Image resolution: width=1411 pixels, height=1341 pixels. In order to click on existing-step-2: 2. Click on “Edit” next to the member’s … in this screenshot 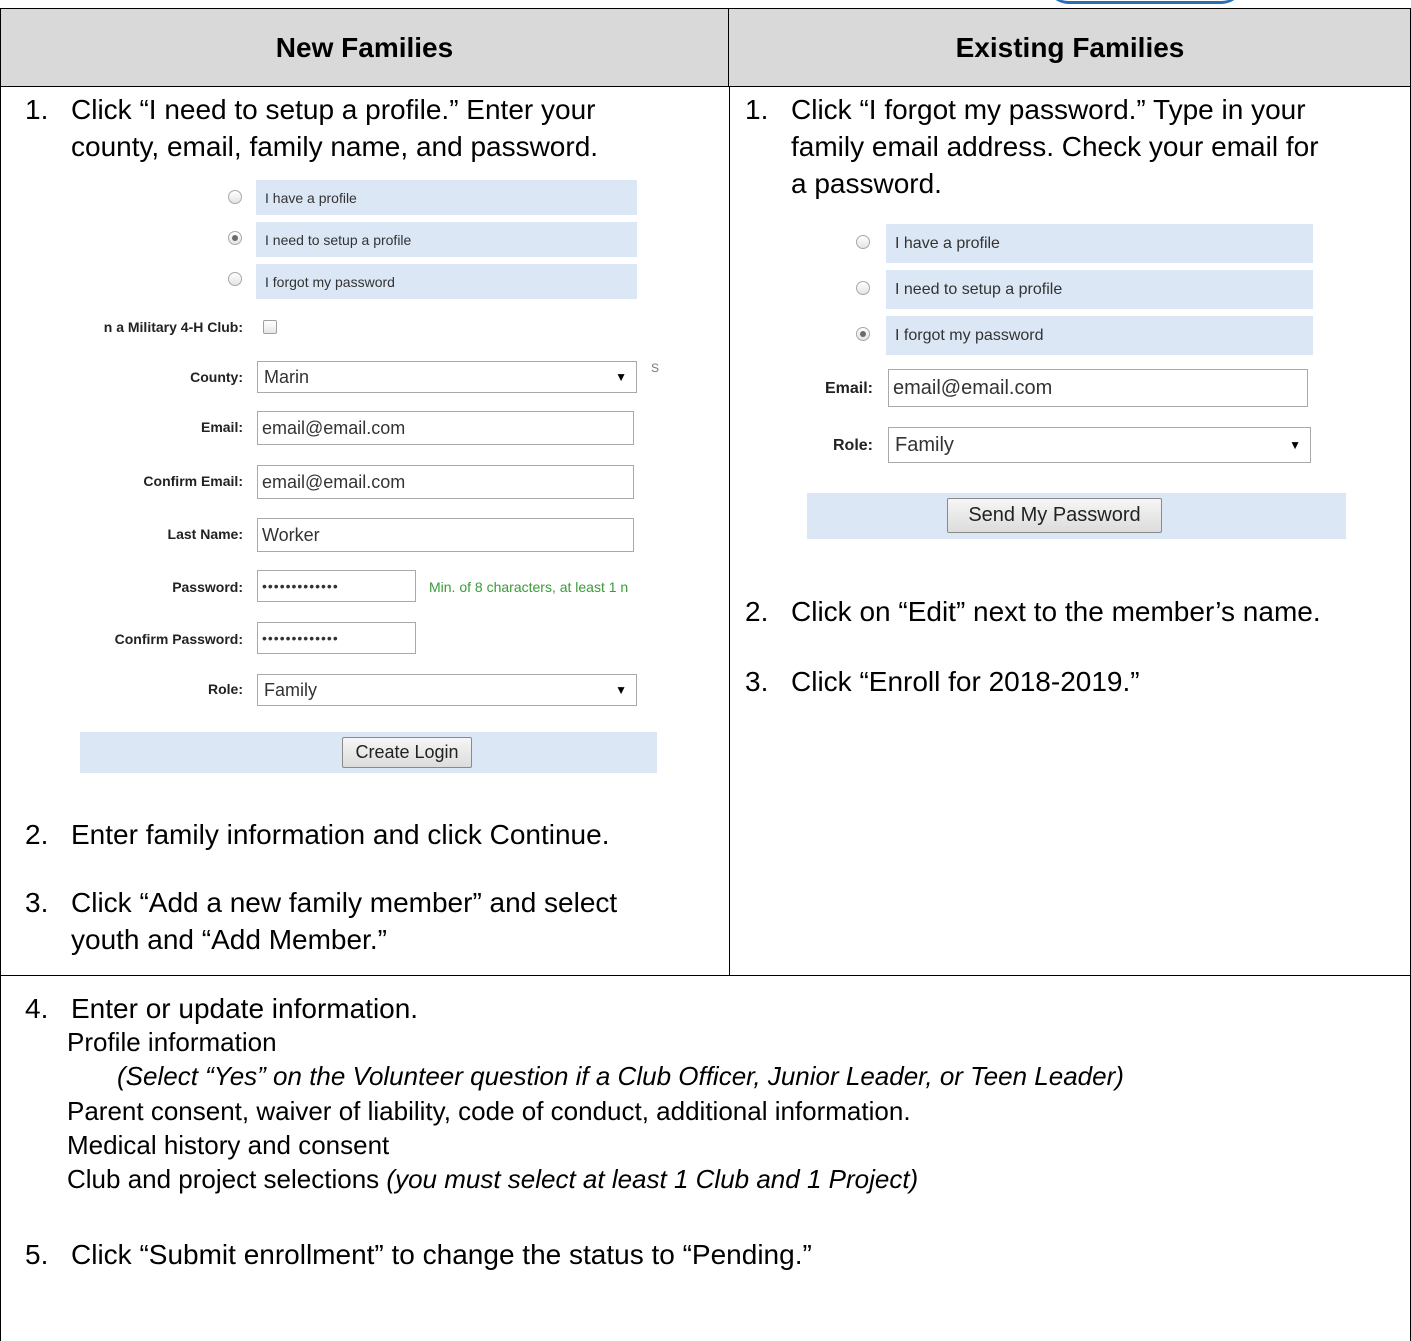, I will do `click(1077, 613)`.